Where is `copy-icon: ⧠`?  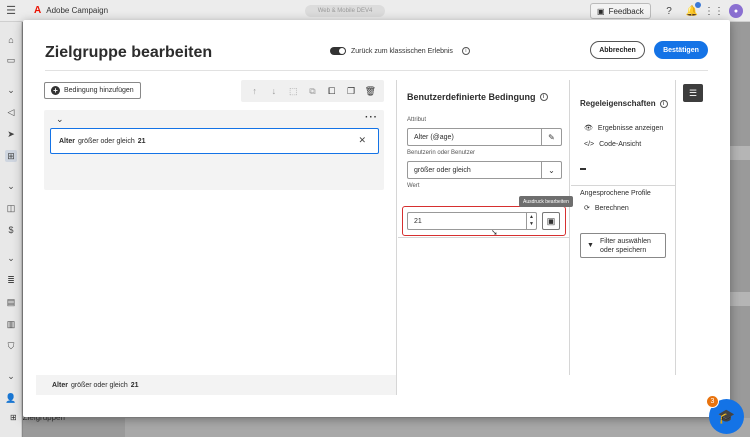 copy-icon: ⧠ is located at coordinates (332, 91).